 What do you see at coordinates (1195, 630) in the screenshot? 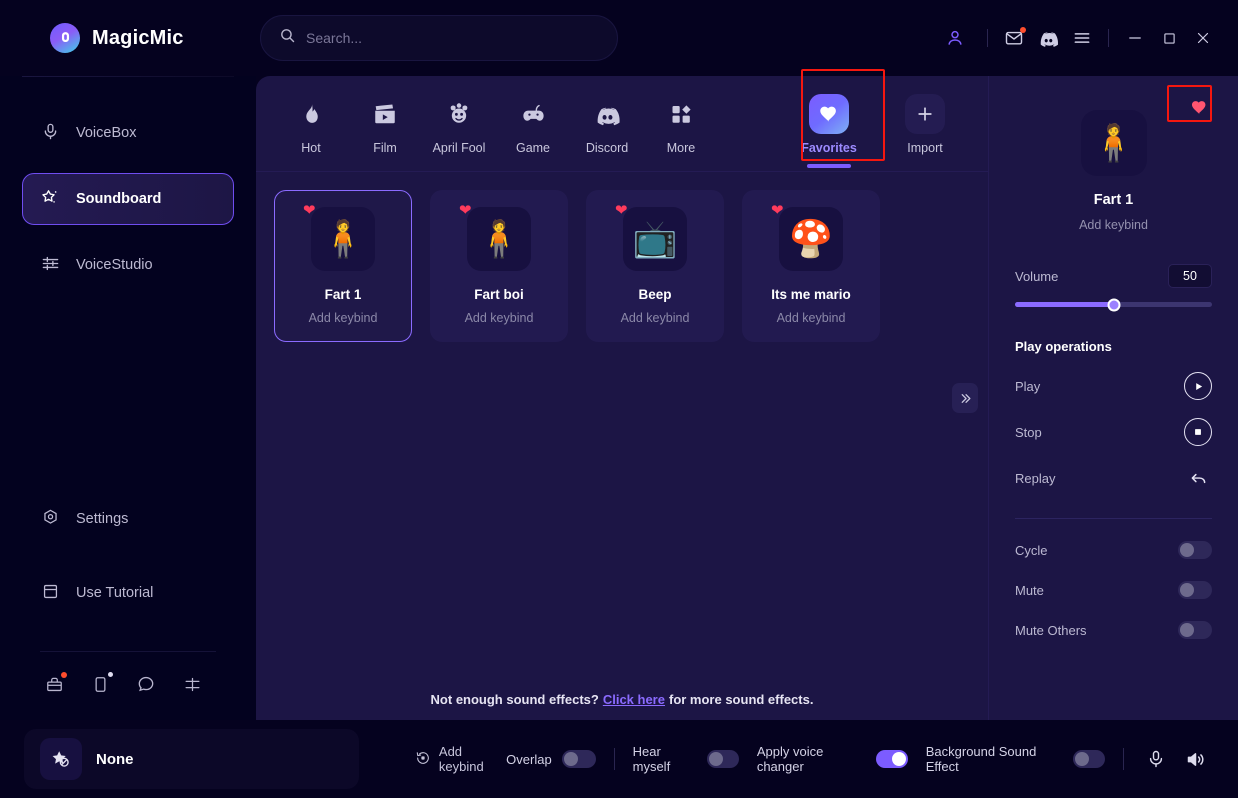
I see `mute-others-switch` at bounding box center [1195, 630].